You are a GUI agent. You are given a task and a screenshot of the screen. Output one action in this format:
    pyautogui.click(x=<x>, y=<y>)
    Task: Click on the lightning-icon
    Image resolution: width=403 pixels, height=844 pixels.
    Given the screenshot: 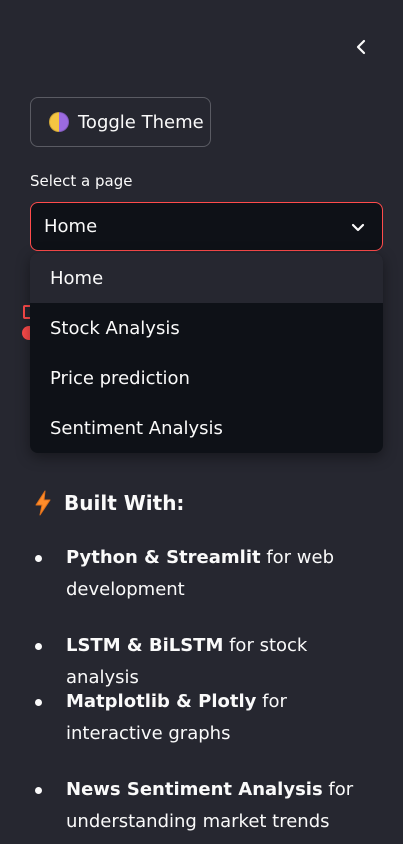 What is the action you would take?
    pyautogui.click(x=43, y=503)
    